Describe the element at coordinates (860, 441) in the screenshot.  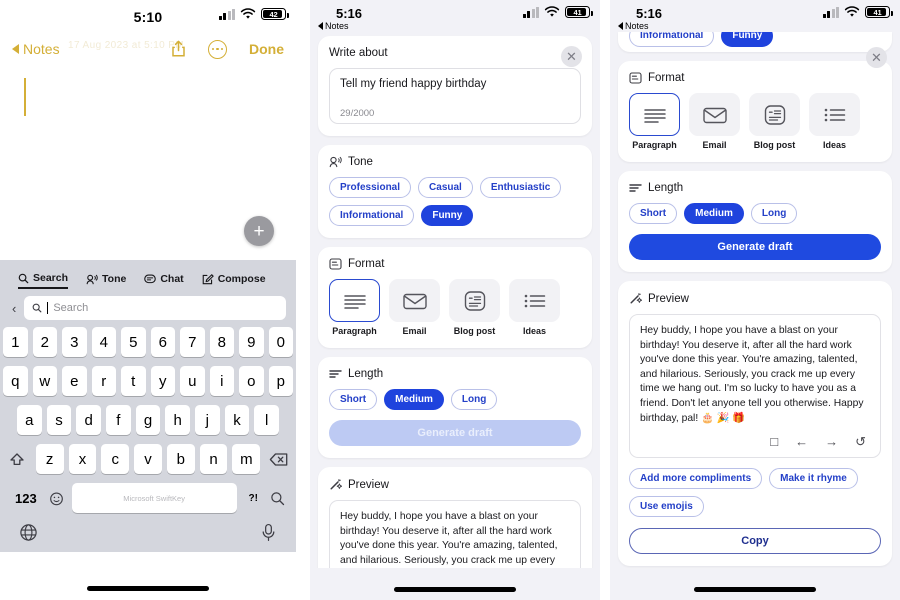
I see `regenerate-icon: ↺` at that location.